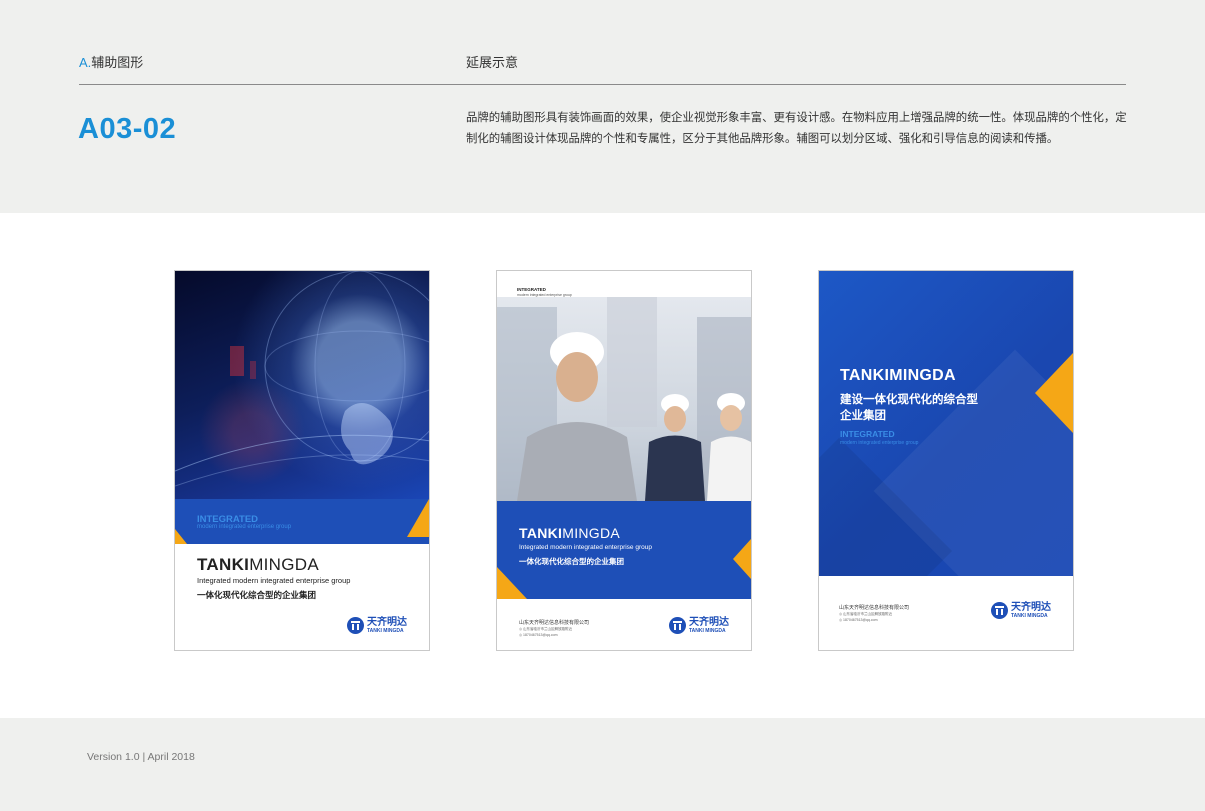 Image resolution: width=1205 pixels, height=811 pixels. What do you see at coordinates (863, 416) in the screenshot?
I see `slogan-line-2: 企业集团` at bounding box center [863, 416].